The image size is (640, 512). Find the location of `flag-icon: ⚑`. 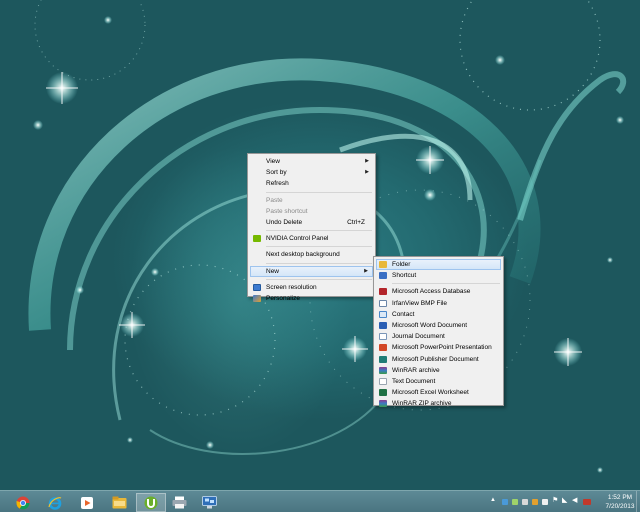

flag-icon: ⚑ is located at coordinates (555, 500).